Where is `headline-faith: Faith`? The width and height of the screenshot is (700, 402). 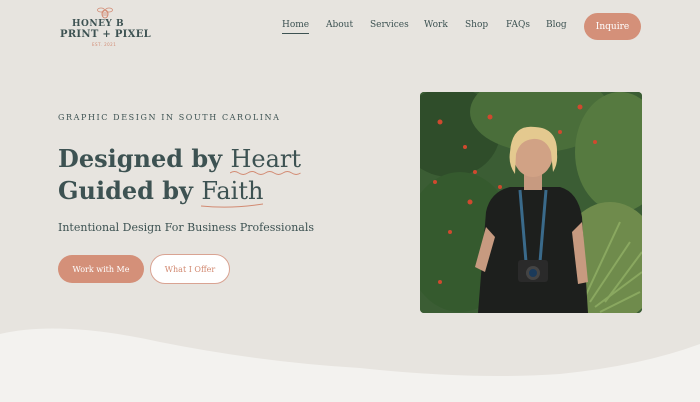 headline-faith: Faith is located at coordinates (232, 192).